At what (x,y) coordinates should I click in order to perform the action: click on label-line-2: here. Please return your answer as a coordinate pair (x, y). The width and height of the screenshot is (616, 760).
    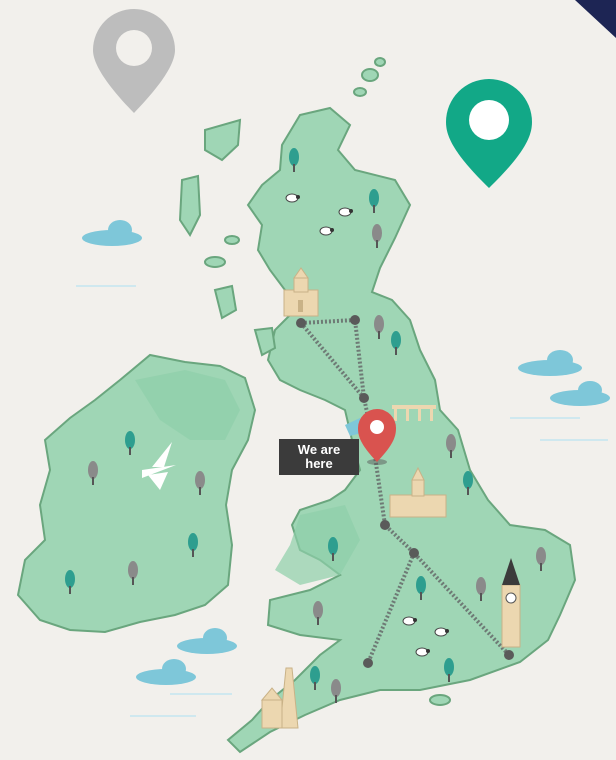
    Looking at the image, I should click on (319, 463).